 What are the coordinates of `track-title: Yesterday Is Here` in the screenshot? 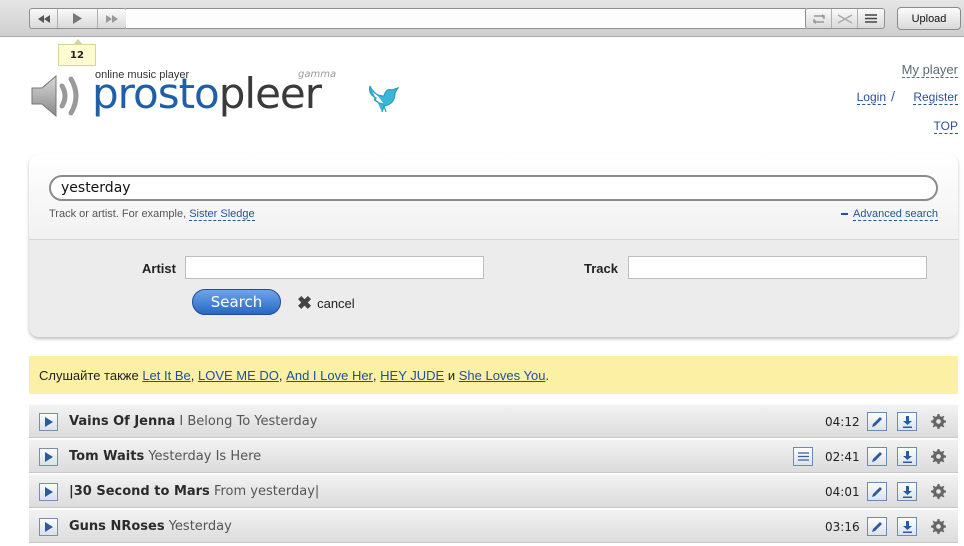 It's located at (205, 456).